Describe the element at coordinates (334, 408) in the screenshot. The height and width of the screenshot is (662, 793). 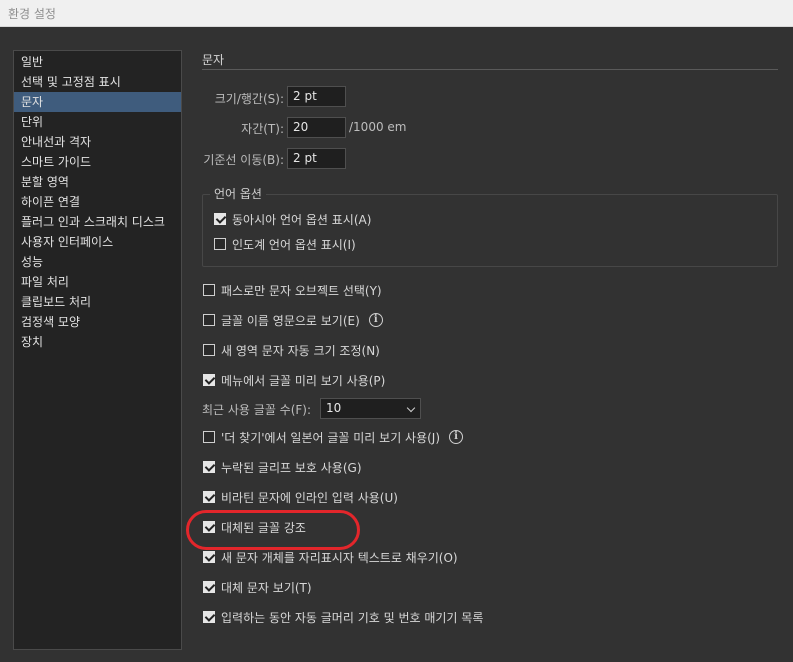
I see `recent-fonts-value: 10` at that location.